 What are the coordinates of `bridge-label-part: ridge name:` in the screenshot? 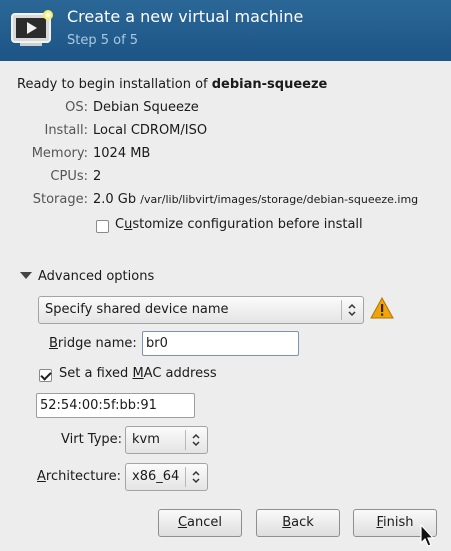 It's located at (97, 343).